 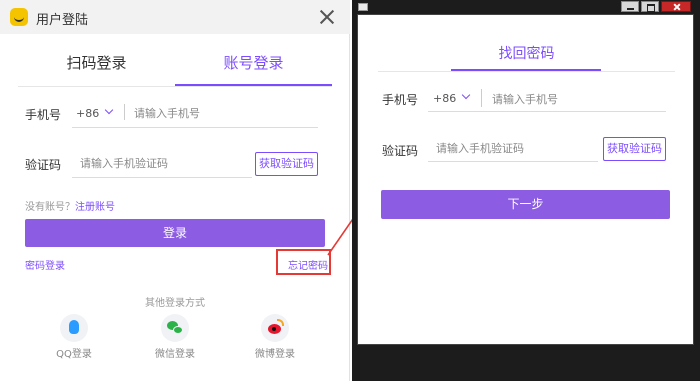 What do you see at coordinates (19, 17) in the screenshot?
I see `app-logo-icon` at bounding box center [19, 17].